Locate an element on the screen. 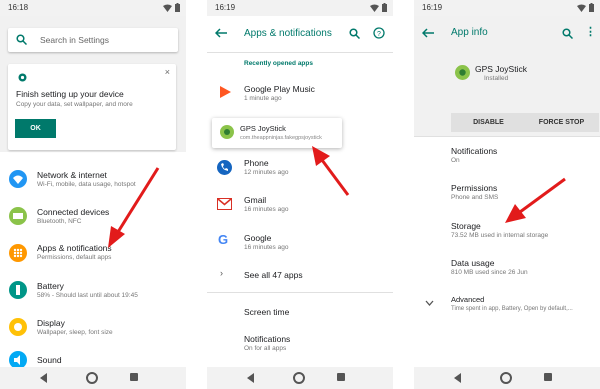  battery-icon is located at coordinates (18, 290).